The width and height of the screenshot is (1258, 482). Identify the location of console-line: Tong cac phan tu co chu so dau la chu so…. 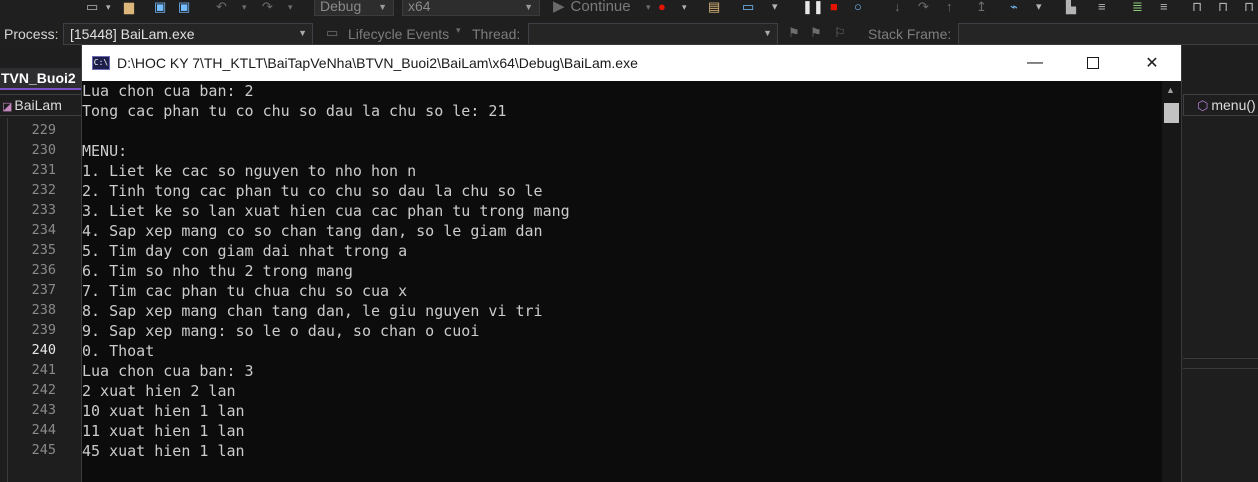
(294, 111).